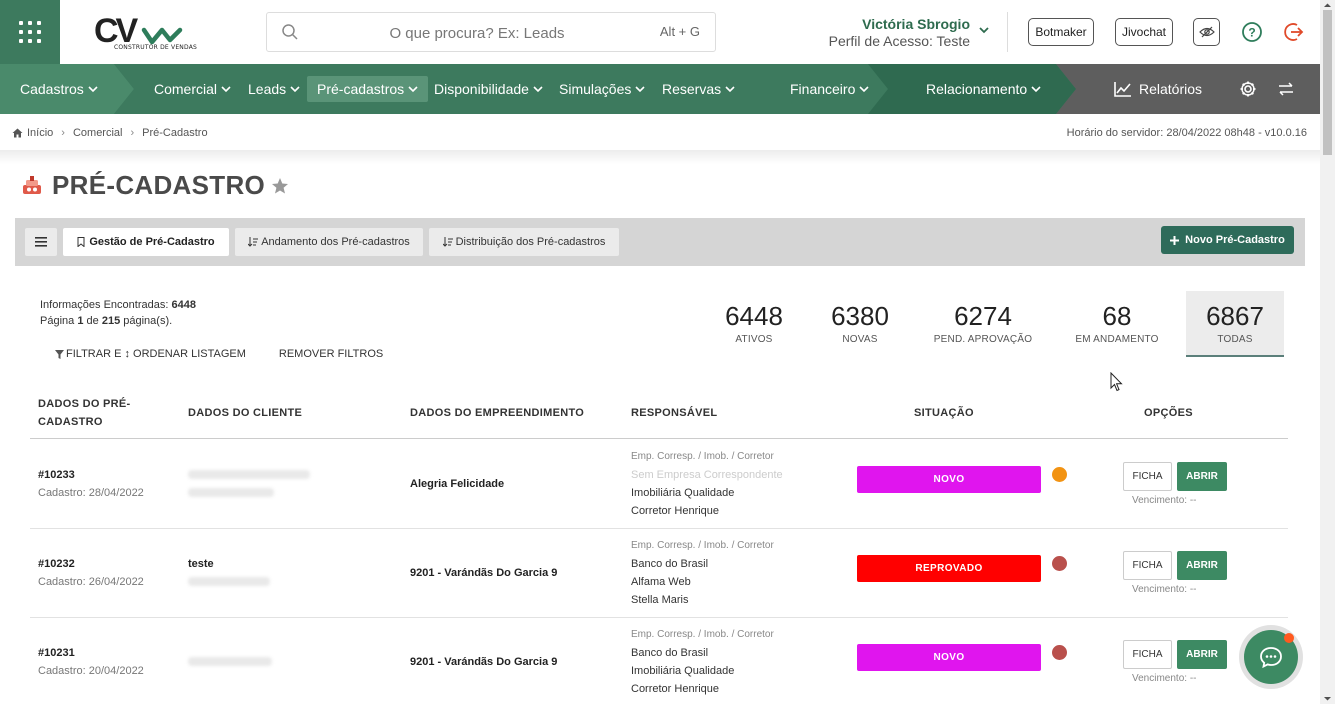 The height and width of the screenshot is (704, 1335). Describe the element at coordinates (368, 89) in the screenshot. I see `nav-pre-cadastros: Pré-cadastros` at that location.